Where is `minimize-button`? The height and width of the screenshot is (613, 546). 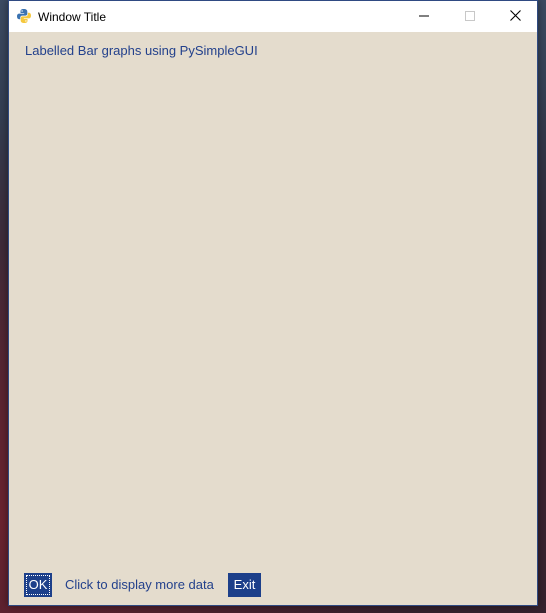 minimize-button is located at coordinates (424, 16).